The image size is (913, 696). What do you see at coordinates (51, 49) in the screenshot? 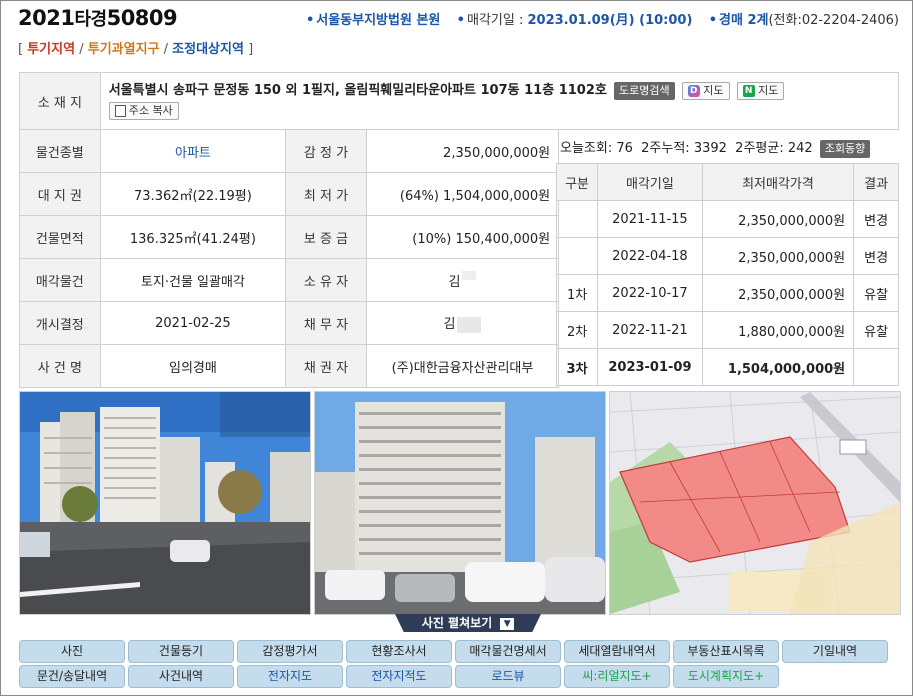
I see `tag-speculative-zone: 투기지역` at bounding box center [51, 49].